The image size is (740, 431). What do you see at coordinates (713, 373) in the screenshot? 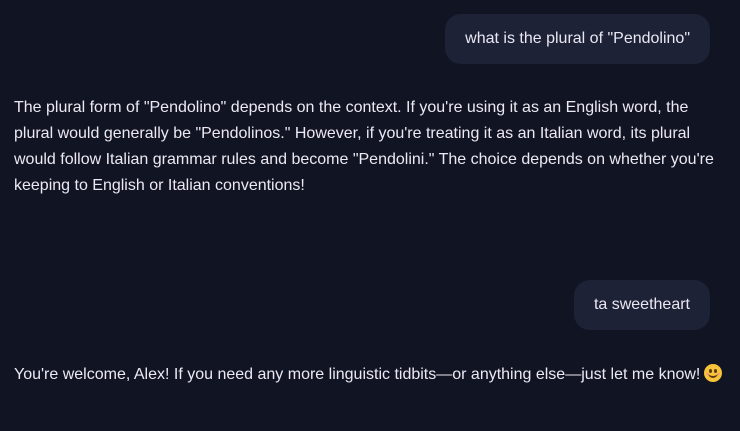
I see `smiling-face-icon` at bounding box center [713, 373].